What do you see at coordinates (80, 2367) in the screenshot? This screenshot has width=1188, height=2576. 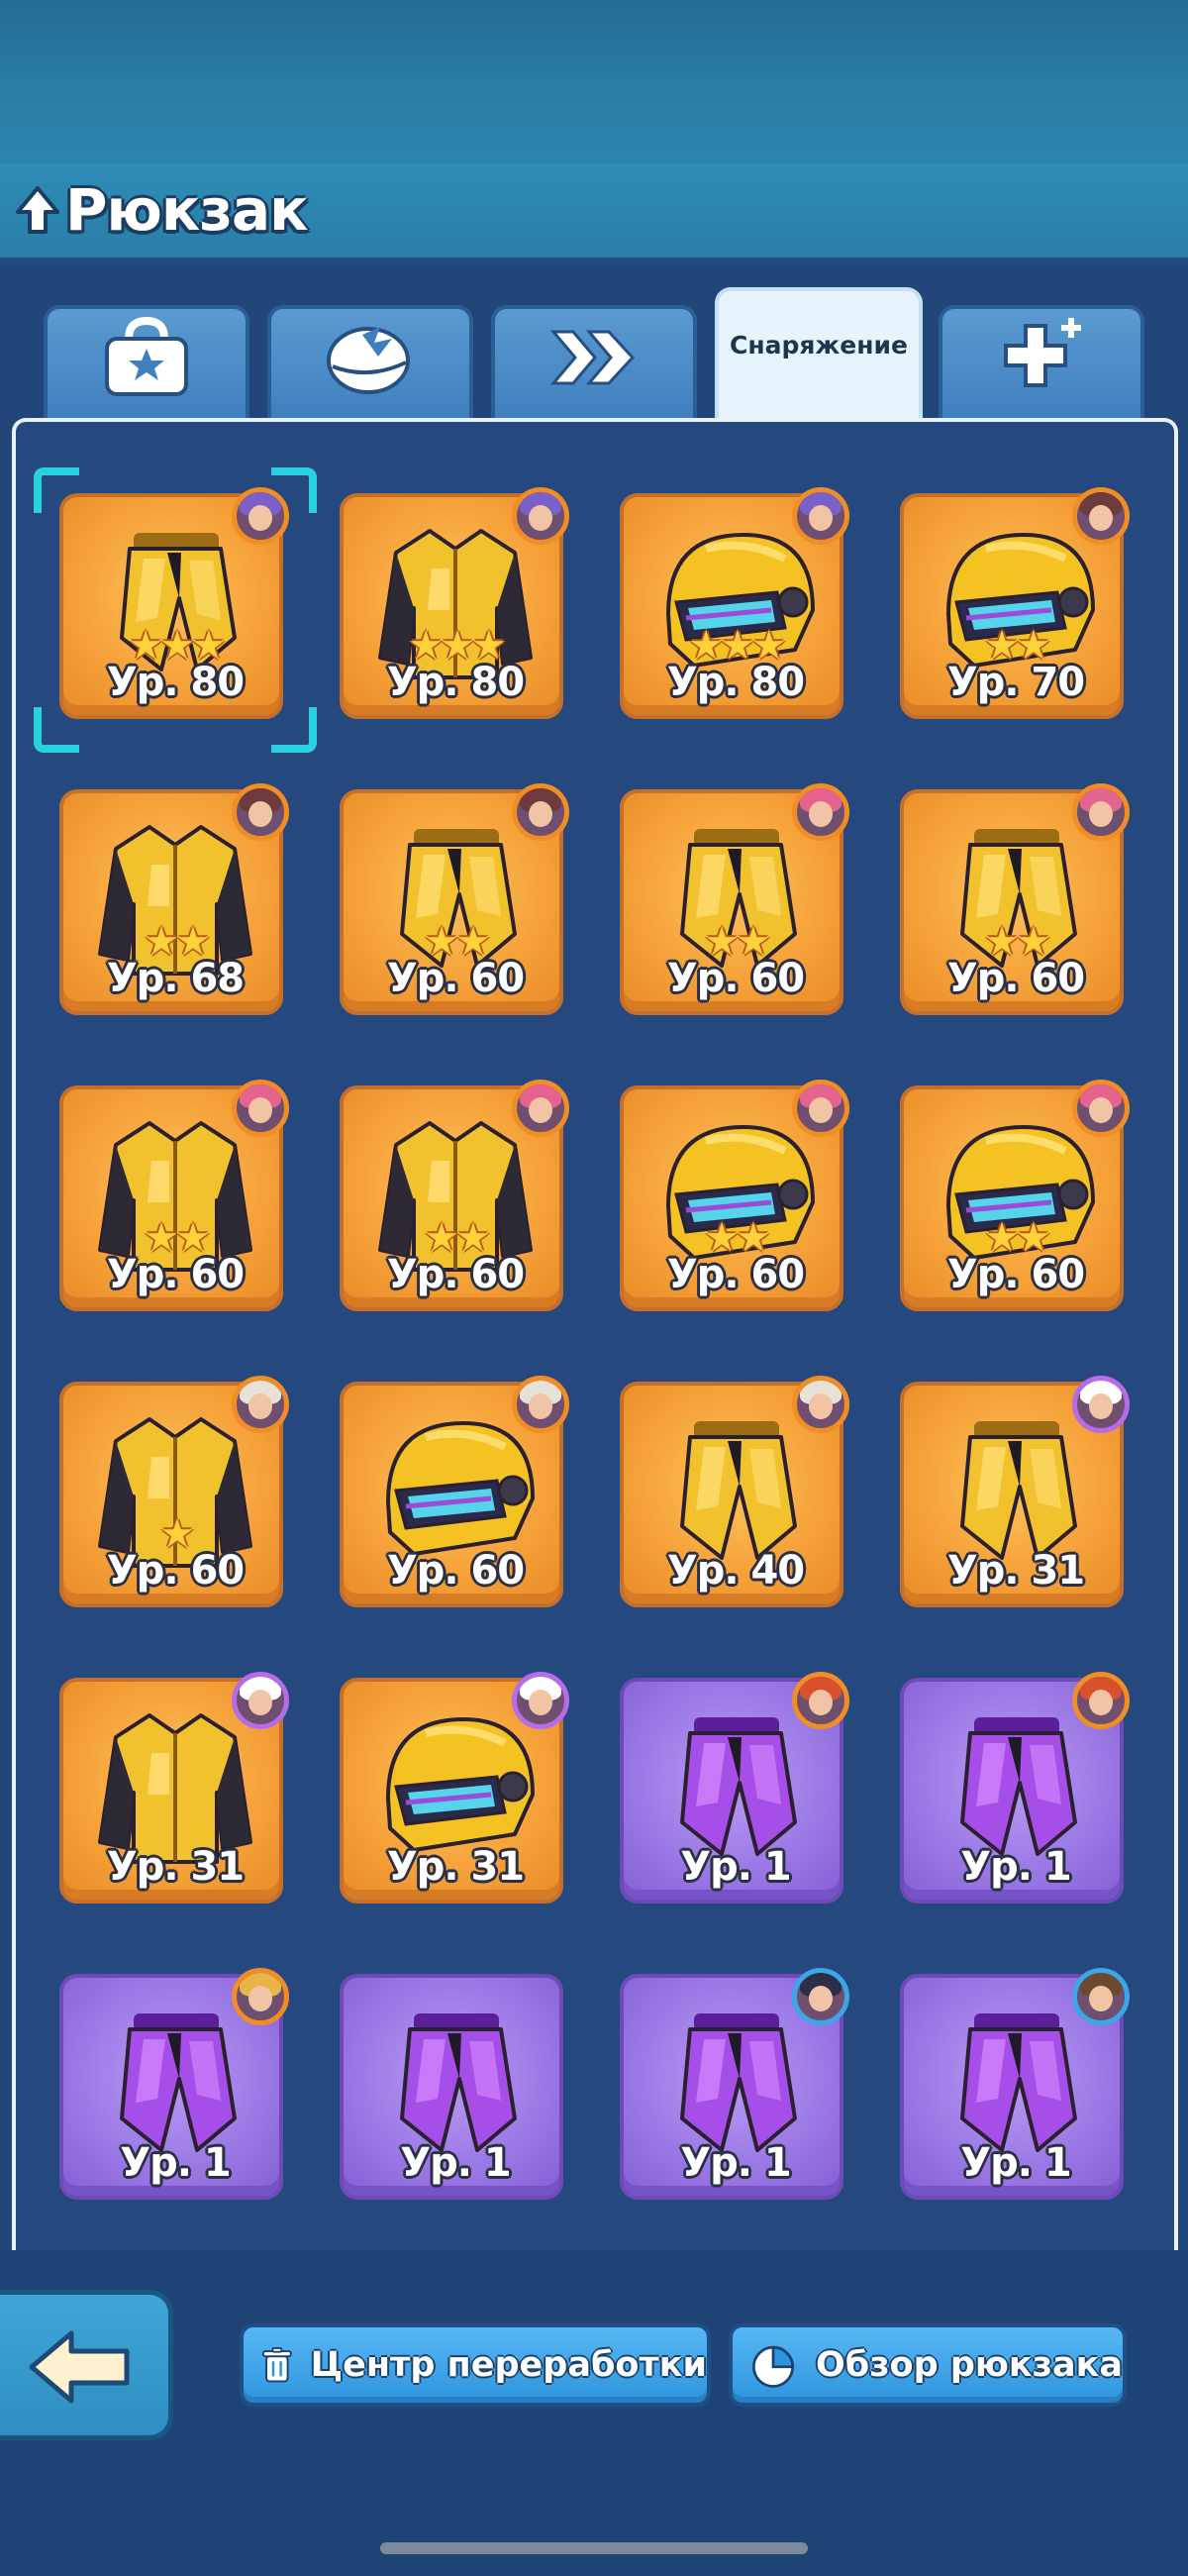 I see `arrow-left-icon` at bounding box center [80, 2367].